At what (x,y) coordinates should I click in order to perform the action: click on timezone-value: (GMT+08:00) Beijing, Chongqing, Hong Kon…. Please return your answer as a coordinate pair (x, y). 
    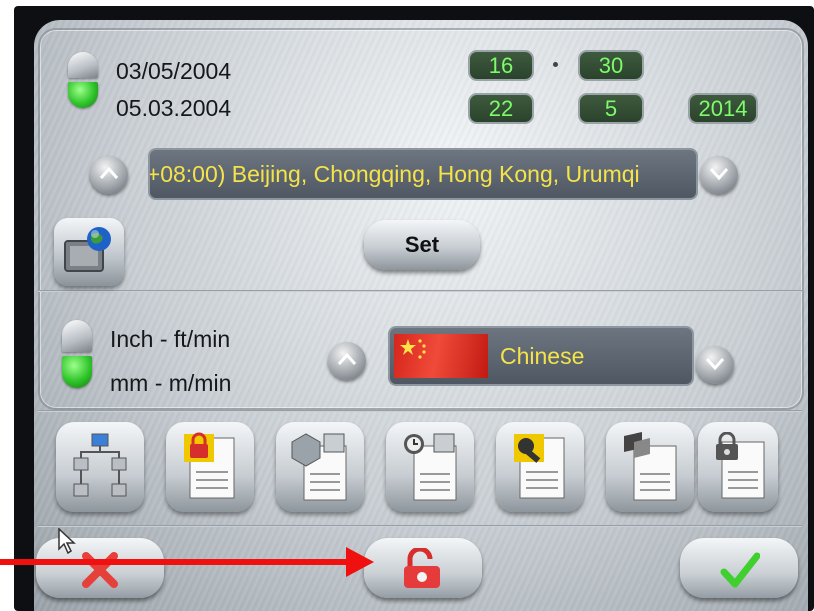
    Looking at the image, I should click on (394, 174).